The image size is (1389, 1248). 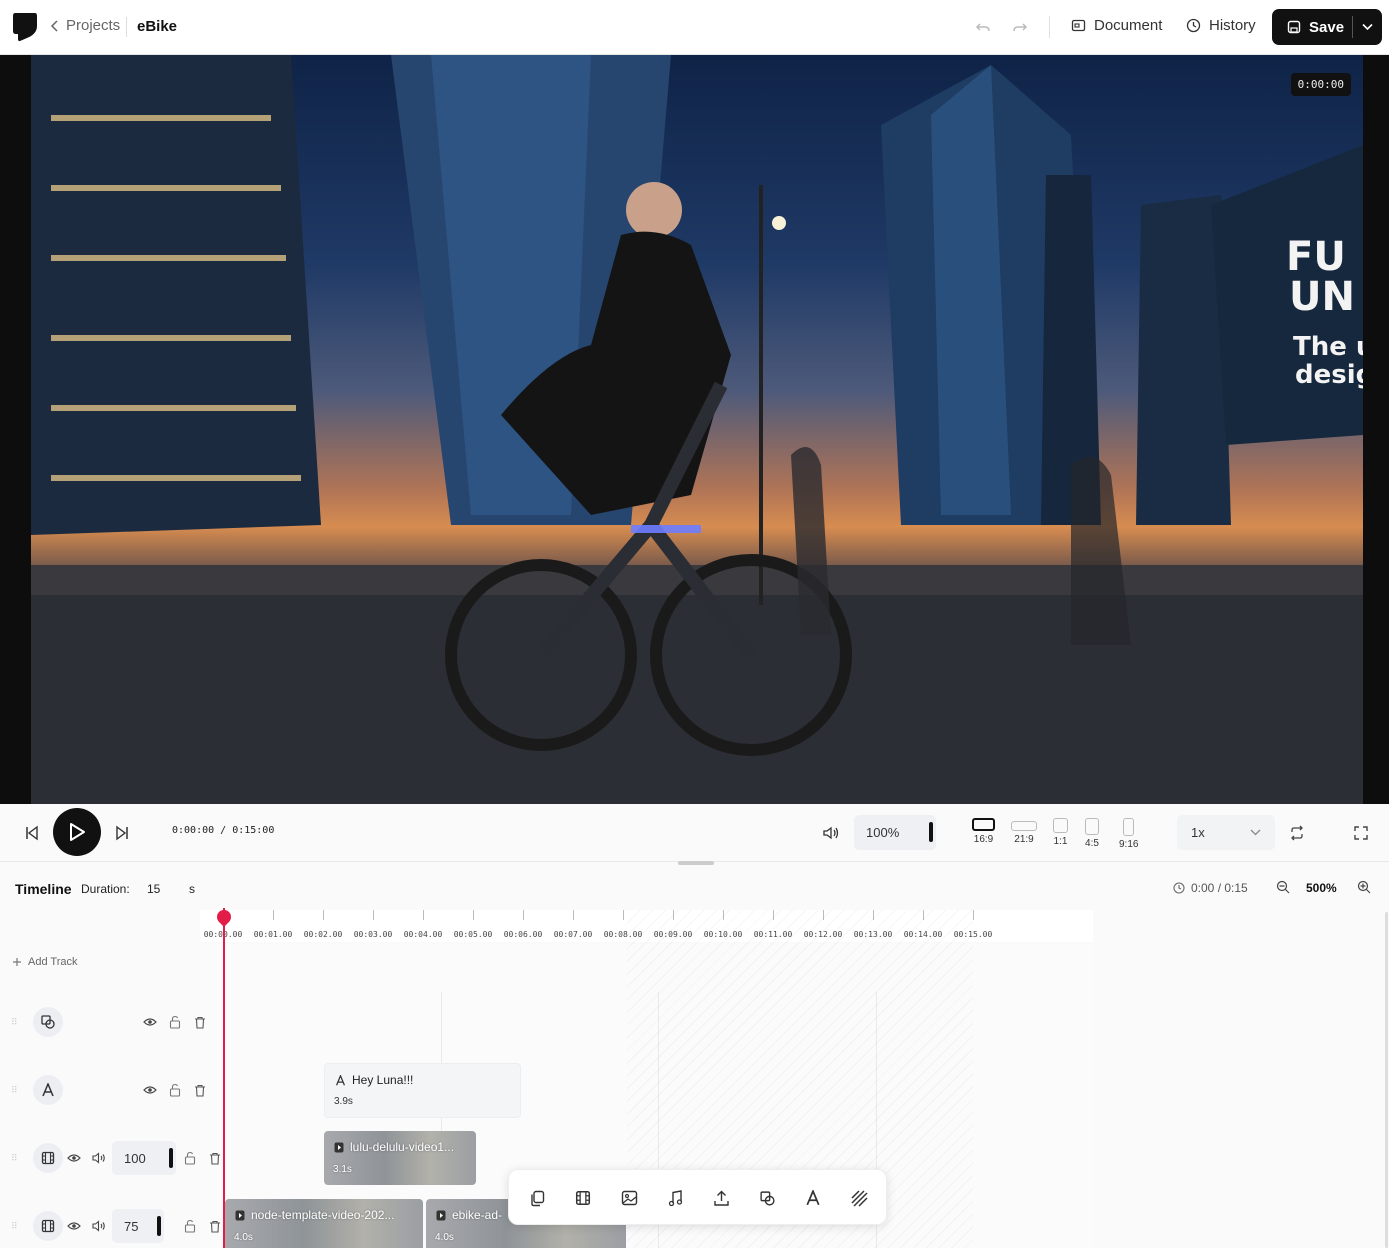 What do you see at coordinates (1024, 831) in the screenshot?
I see `aspect-ratio-21-9: 21:9` at bounding box center [1024, 831].